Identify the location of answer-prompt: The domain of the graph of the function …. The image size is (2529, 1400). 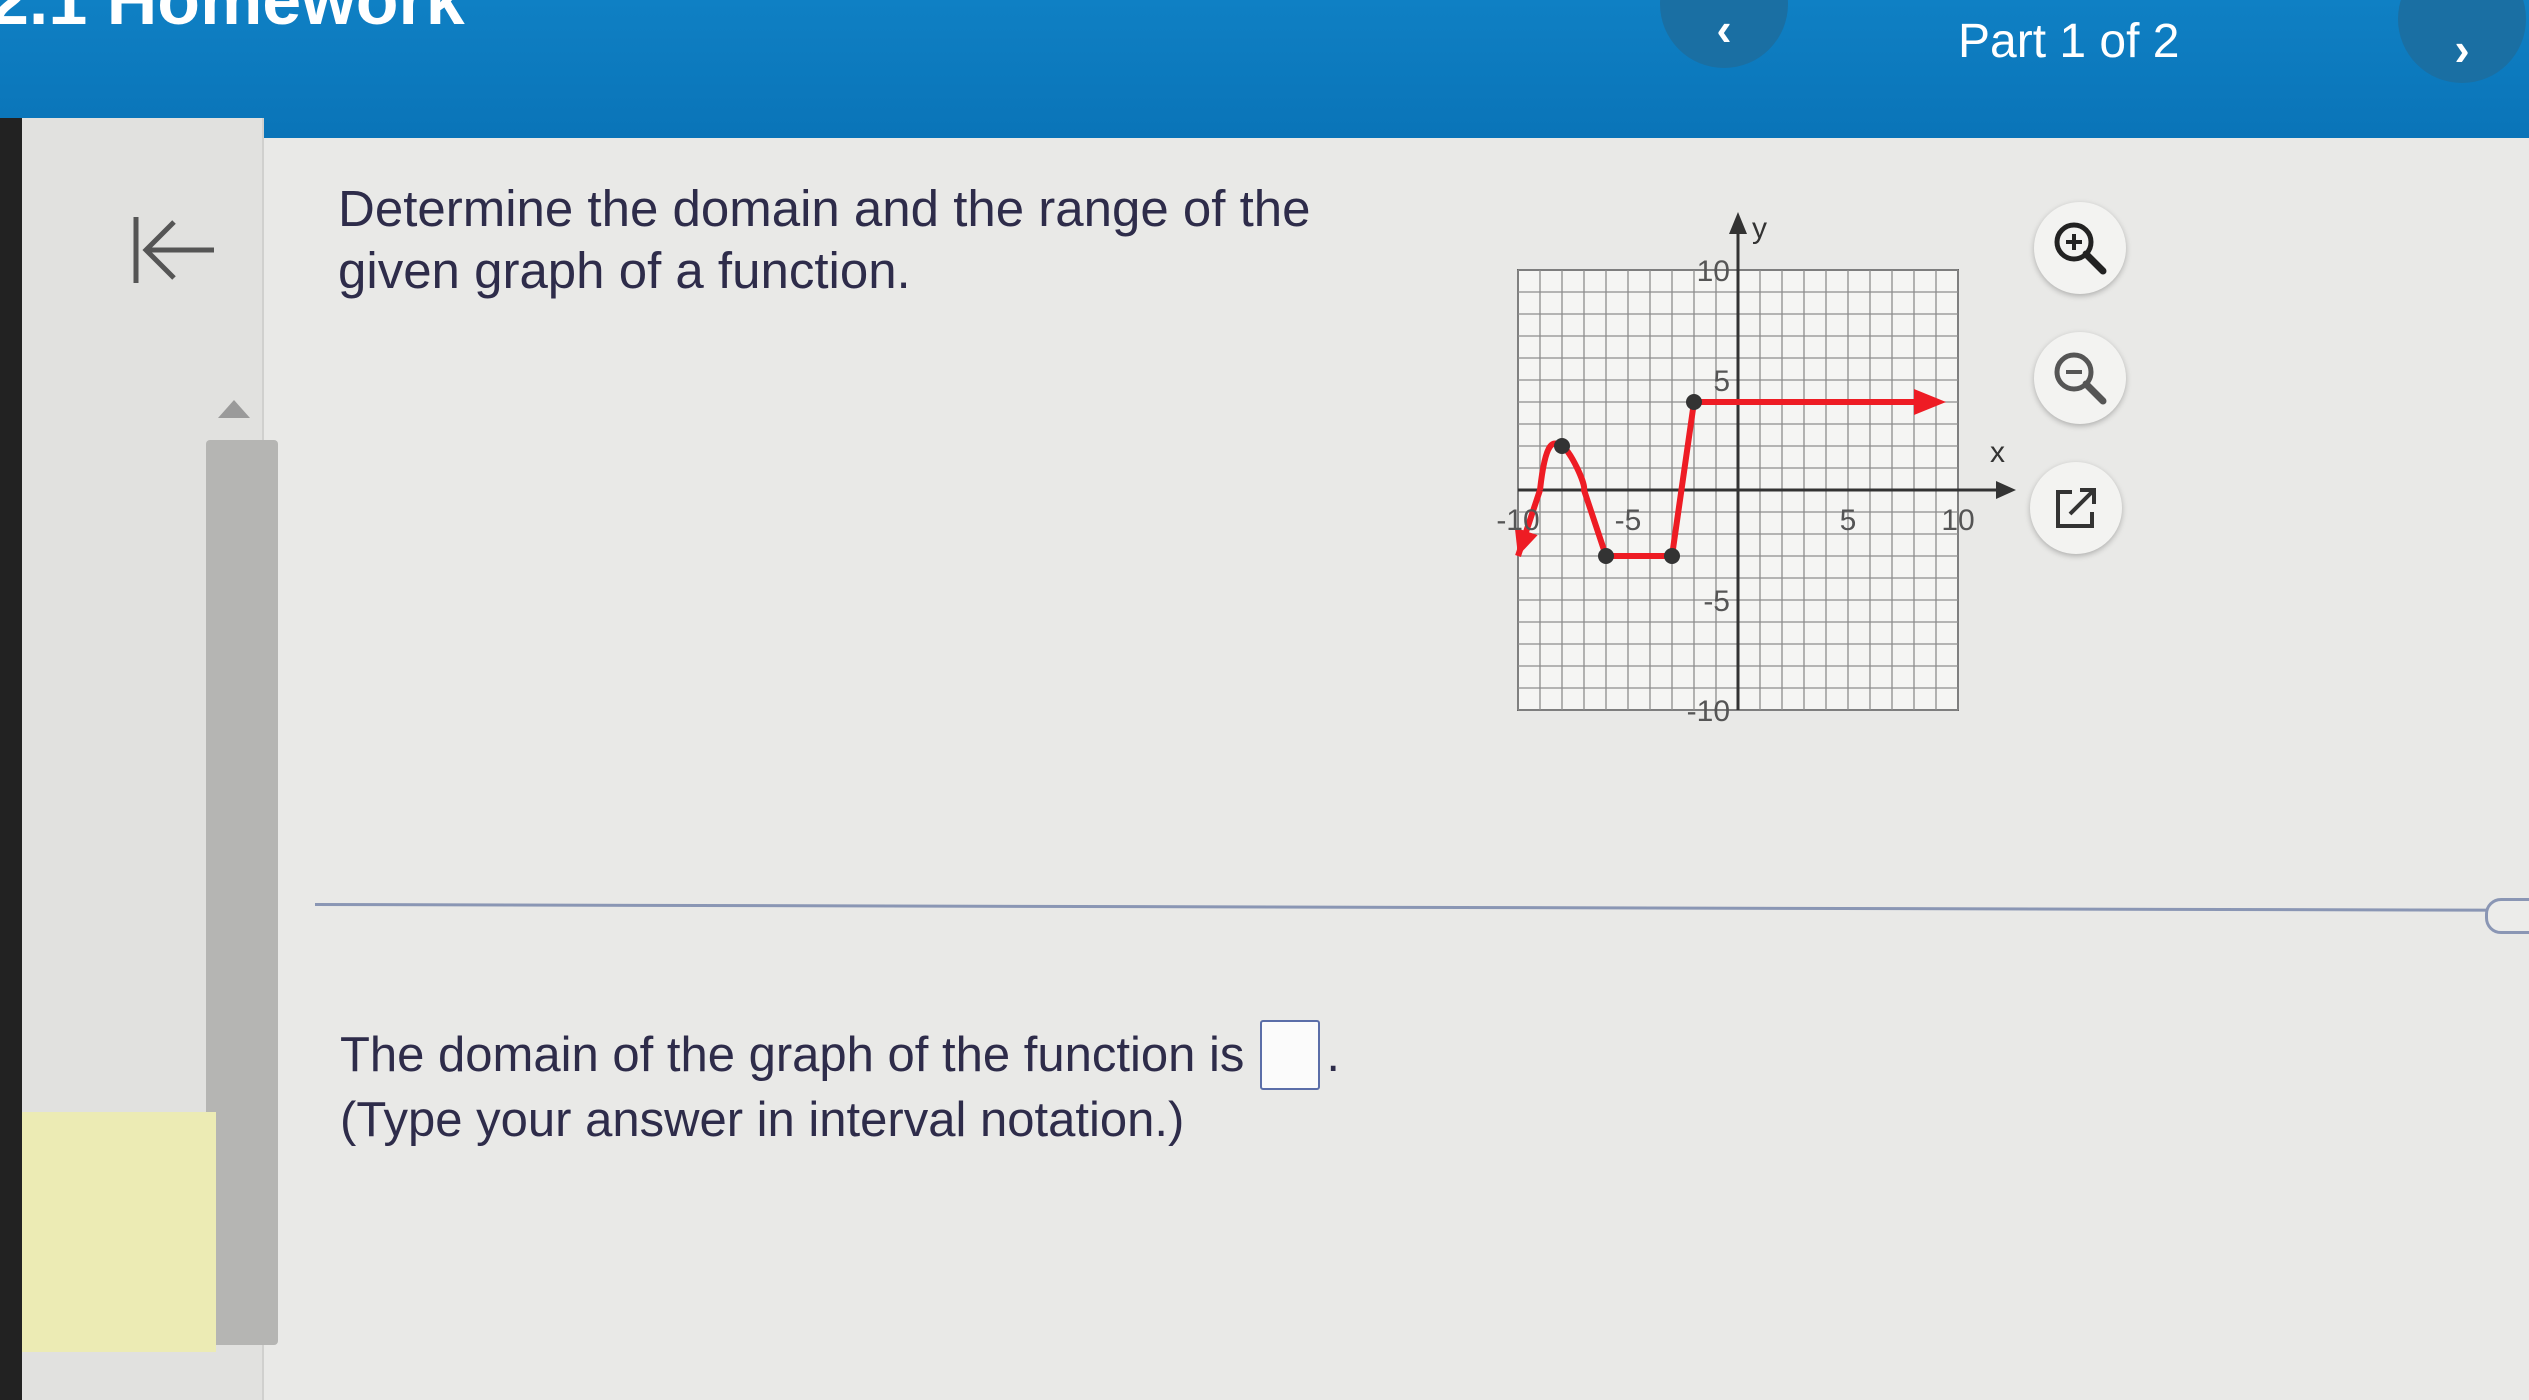
(792, 1055).